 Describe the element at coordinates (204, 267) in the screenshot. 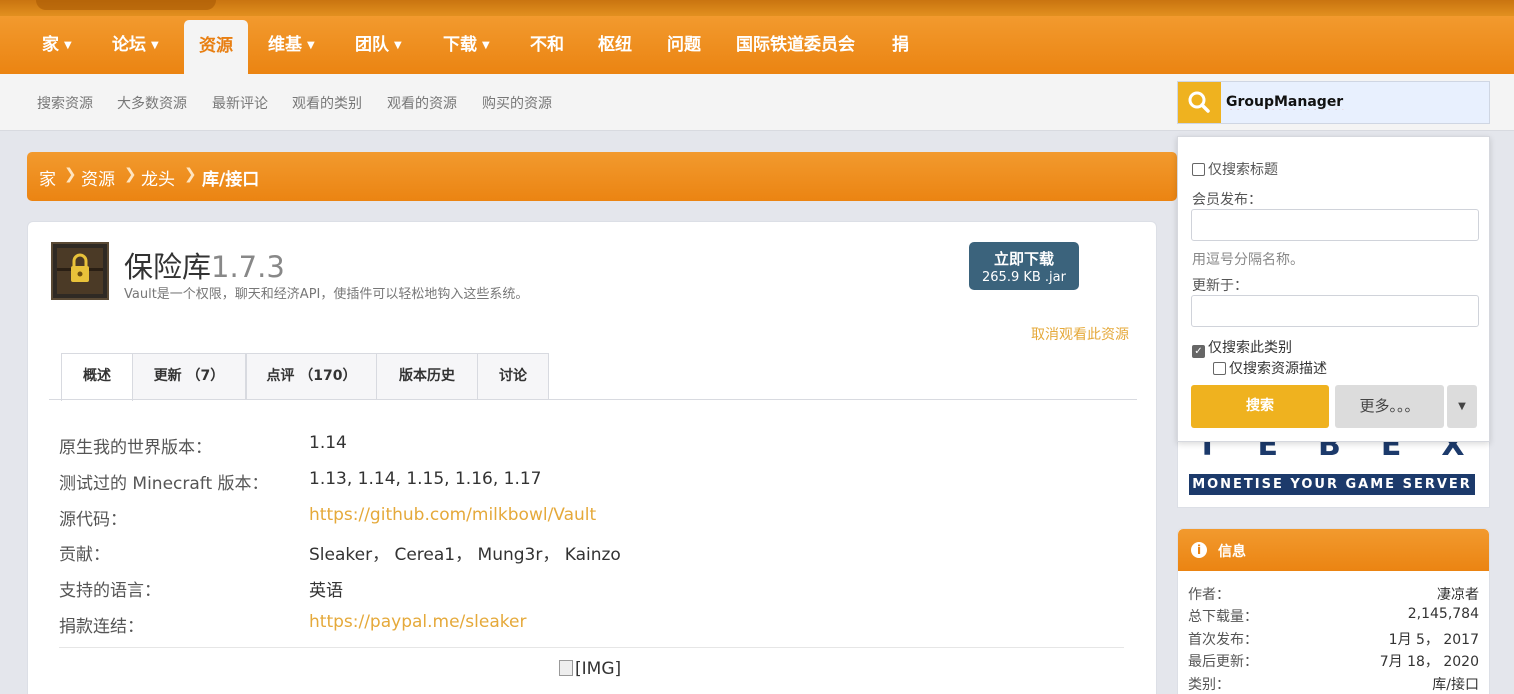

I see `resource-title: 保险库1.7.3` at that location.